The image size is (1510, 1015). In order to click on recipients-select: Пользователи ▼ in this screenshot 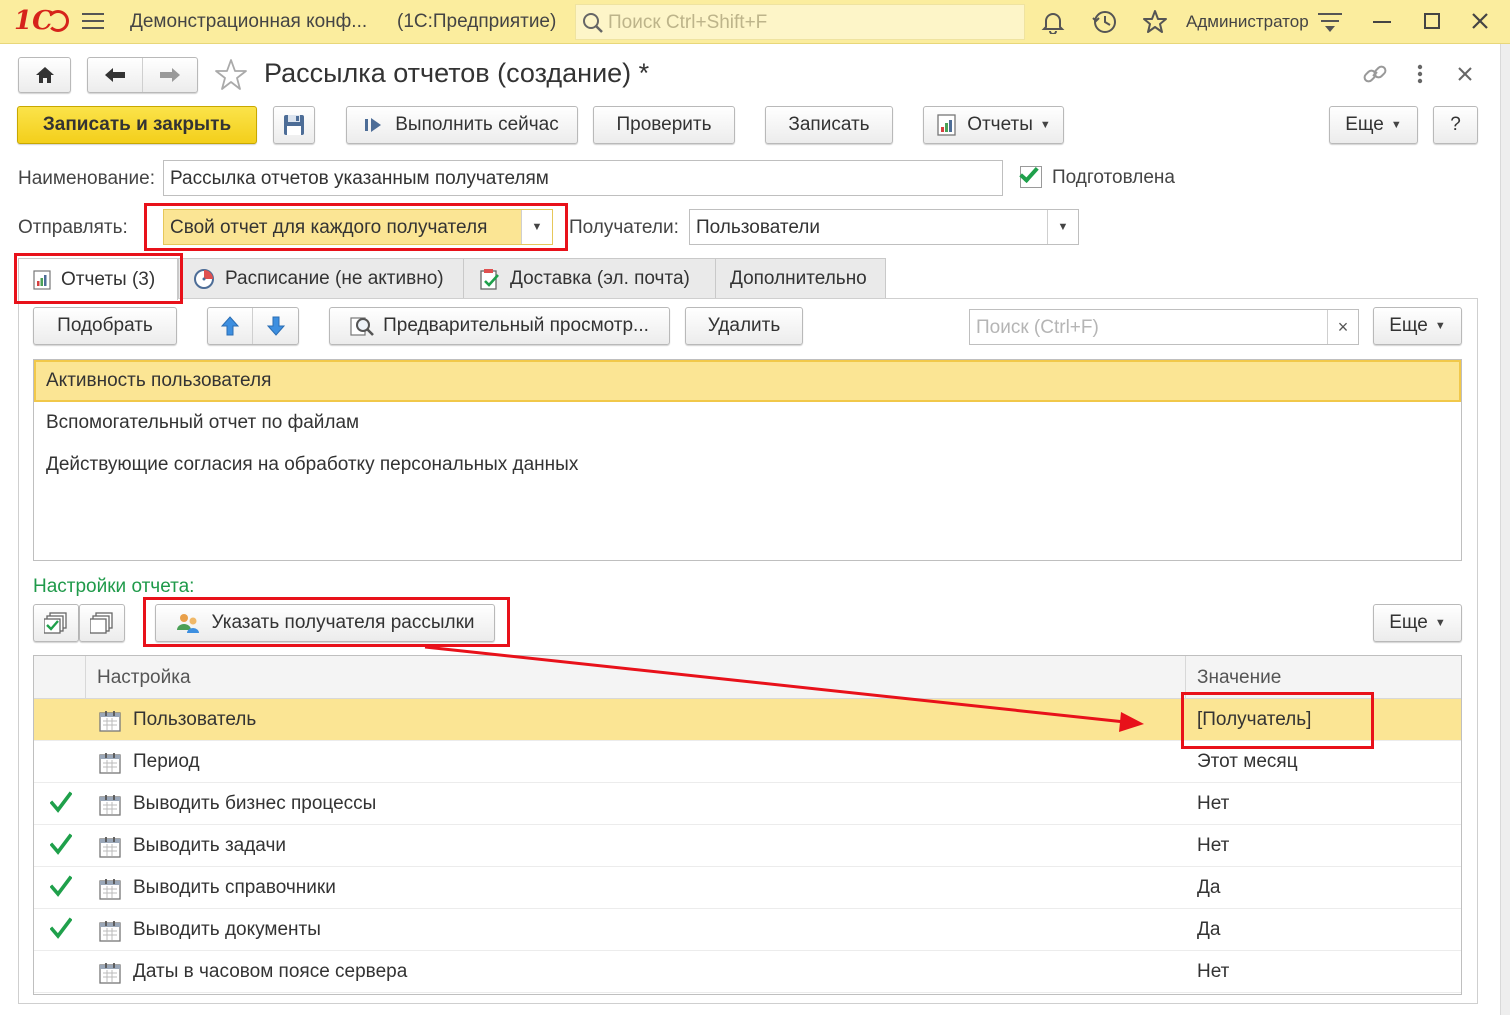, I will do `click(884, 227)`.